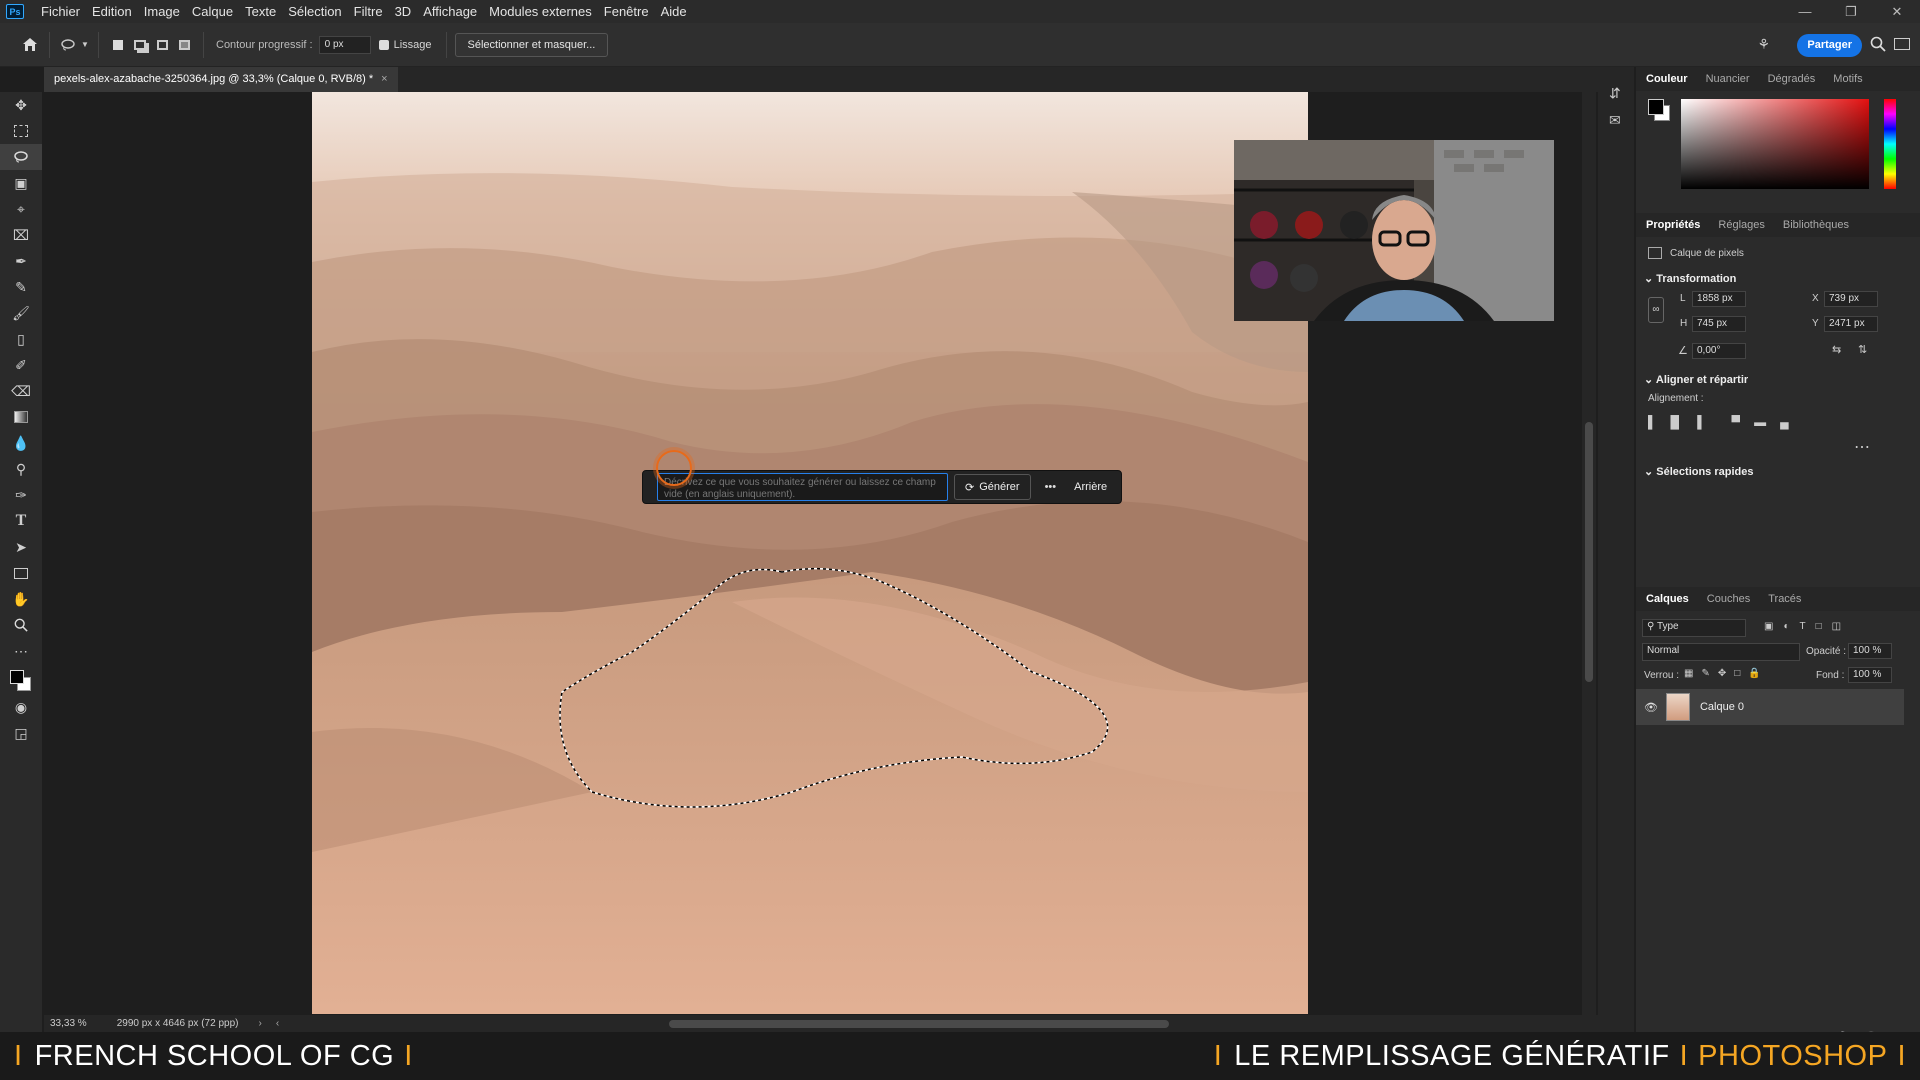 This screenshot has width=1920, height=1080. I want to click on history-brush-tool-icon: ✐, so click(21, 365).